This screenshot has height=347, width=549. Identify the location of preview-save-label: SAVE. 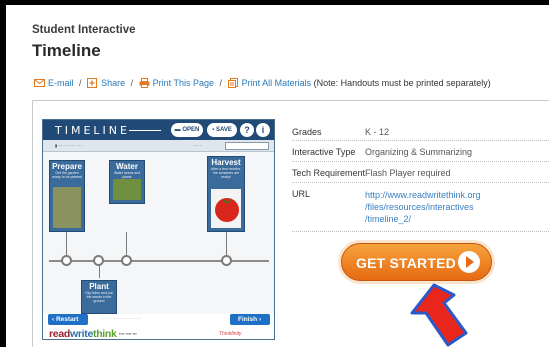
(223, 130).